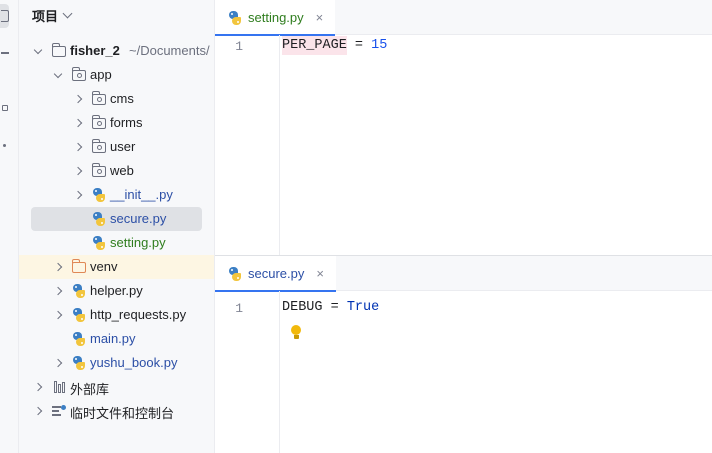  What do you see at coordinates (379, 45) in the screenshot?
I see `code-number: 15` at bounding box center [379, 45].